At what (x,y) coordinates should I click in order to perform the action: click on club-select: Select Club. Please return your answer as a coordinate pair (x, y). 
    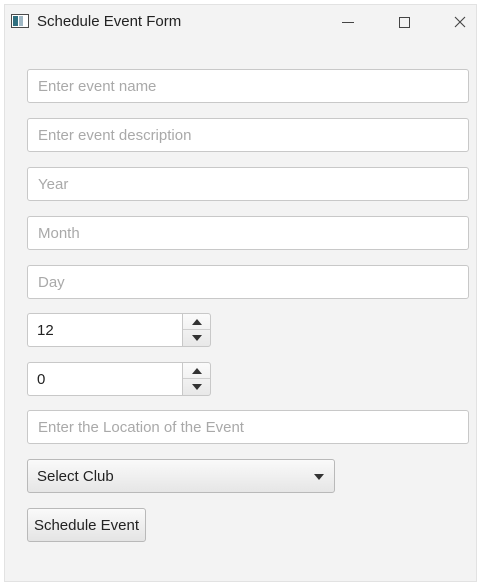
    Looking at the image, I should click on (181, 476).